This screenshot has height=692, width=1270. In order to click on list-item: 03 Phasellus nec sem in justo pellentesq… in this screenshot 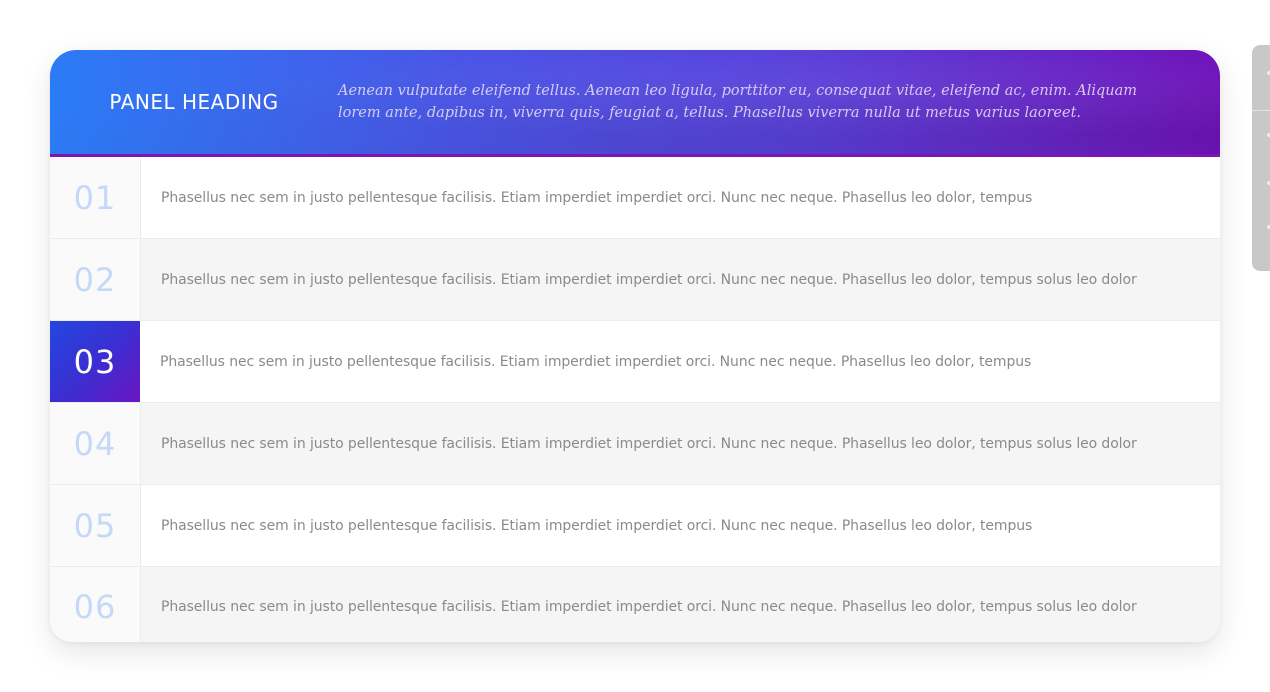, I will do `click(635, 362)`.